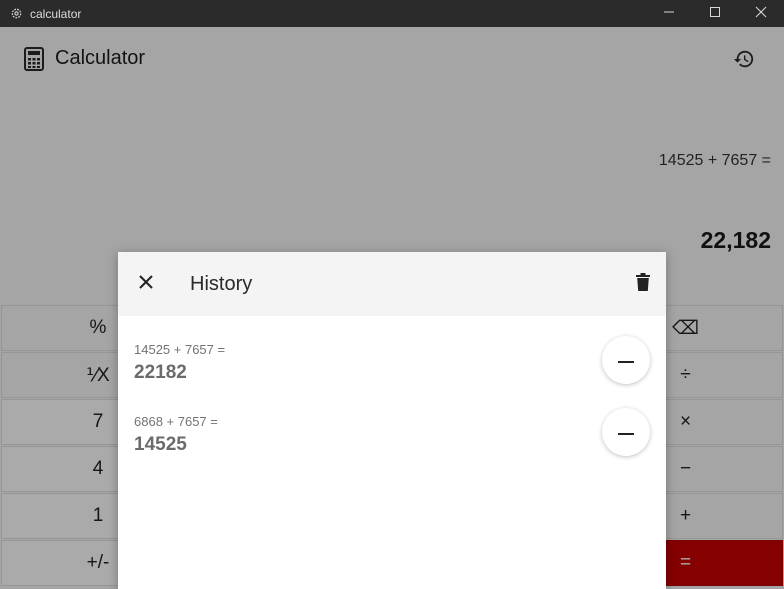 The width and height of the screenshot is (784, 589). I want to click on history-item-expression: 6868 + 7657 =, so click(176, 421).